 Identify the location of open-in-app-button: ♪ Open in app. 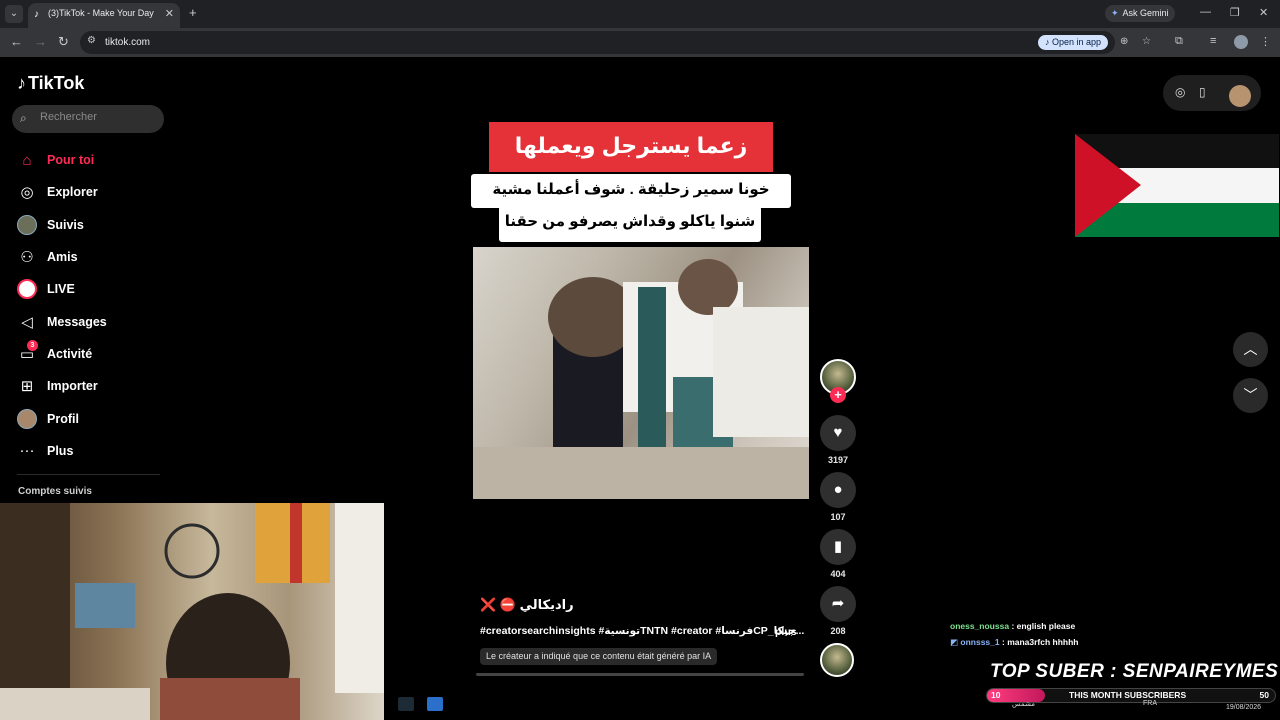
(1073, 42).